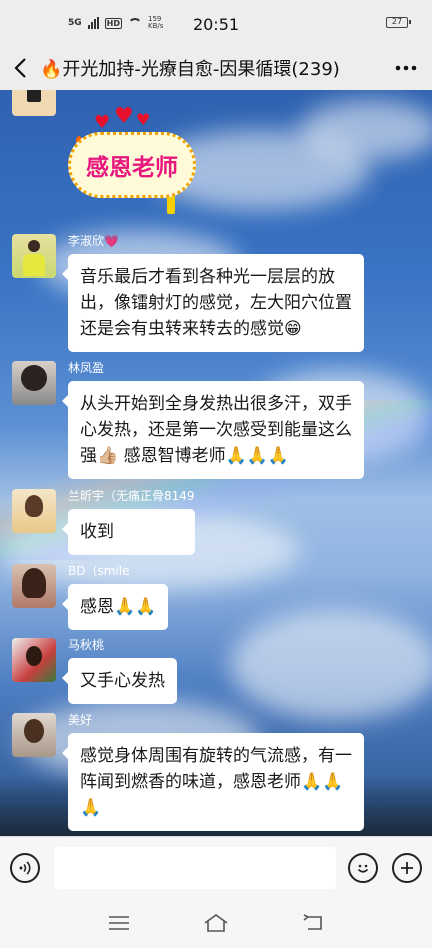 The width and height of the screenshot is (432, 948). I want to click on back-button, so click(20, 68).